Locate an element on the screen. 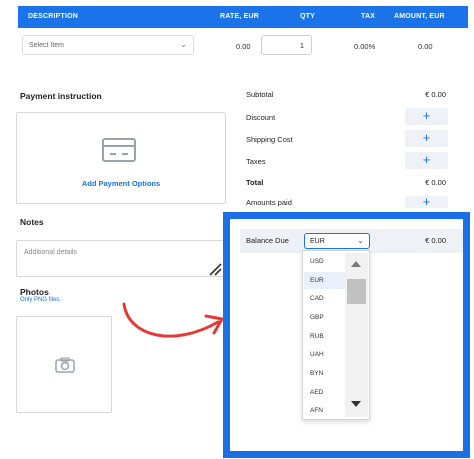  photos-subtitle: Only PNG files. is located at coordinates (41, 300).